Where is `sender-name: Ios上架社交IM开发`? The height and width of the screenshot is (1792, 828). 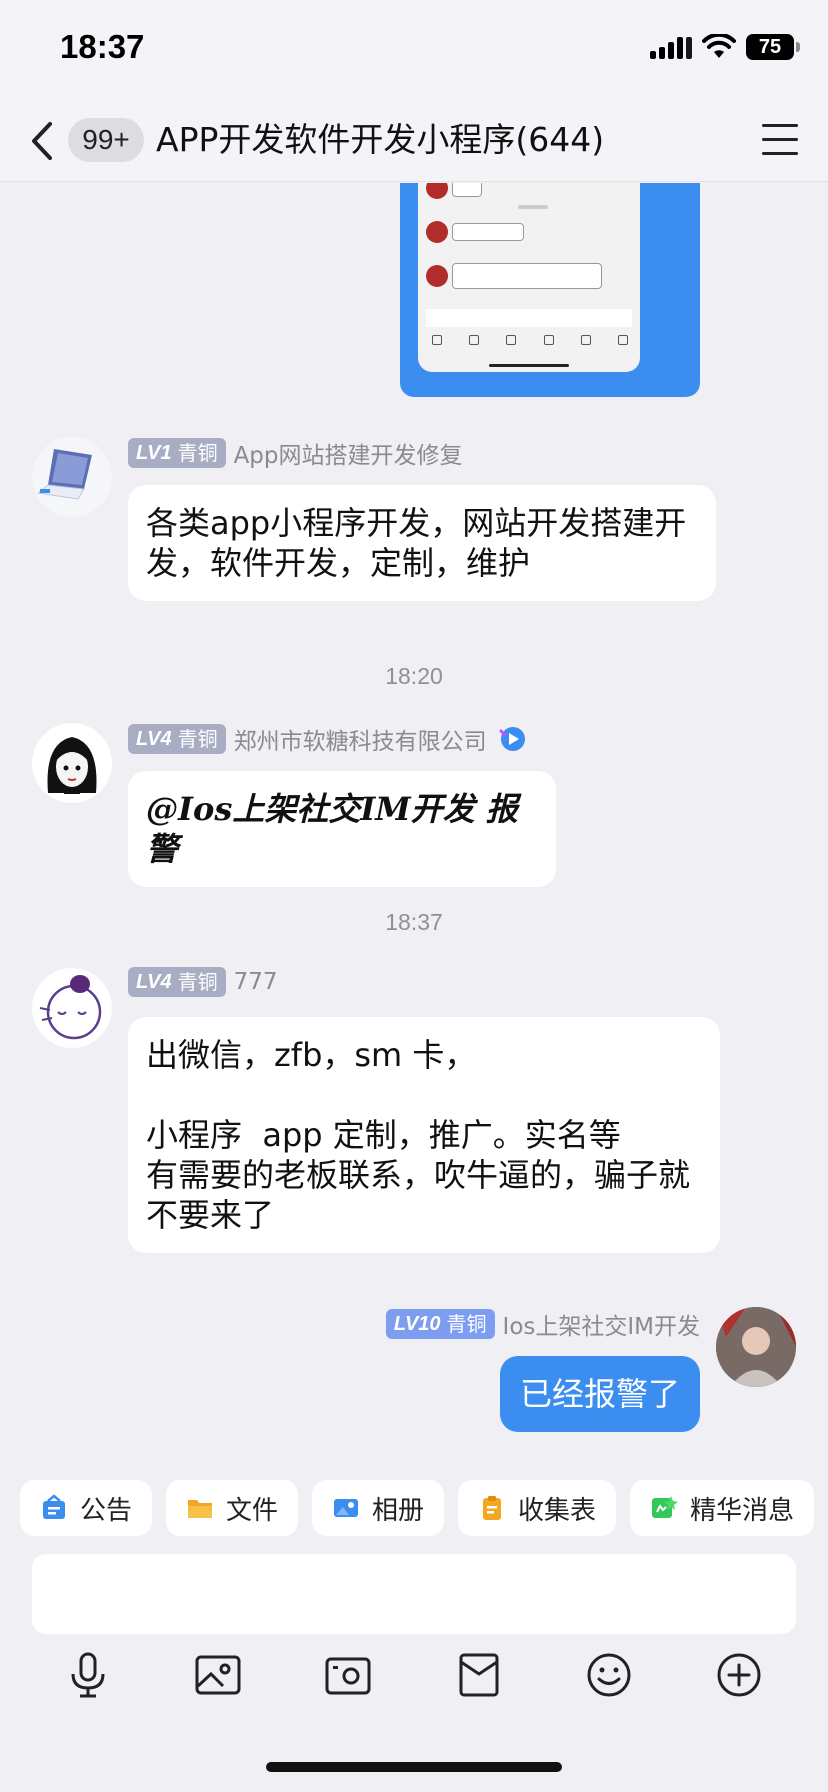
sender-name: Ios上架社交IM开发 is located at coordinates (601, 1324).